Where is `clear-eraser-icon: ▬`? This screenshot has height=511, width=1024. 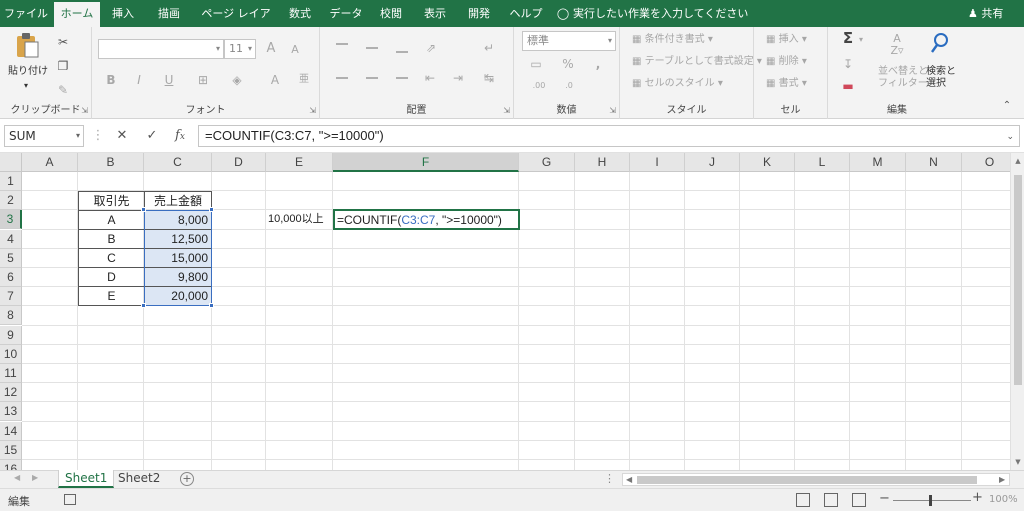 clear-eraser-icon: ▬ is located at coordinates (848, 86).